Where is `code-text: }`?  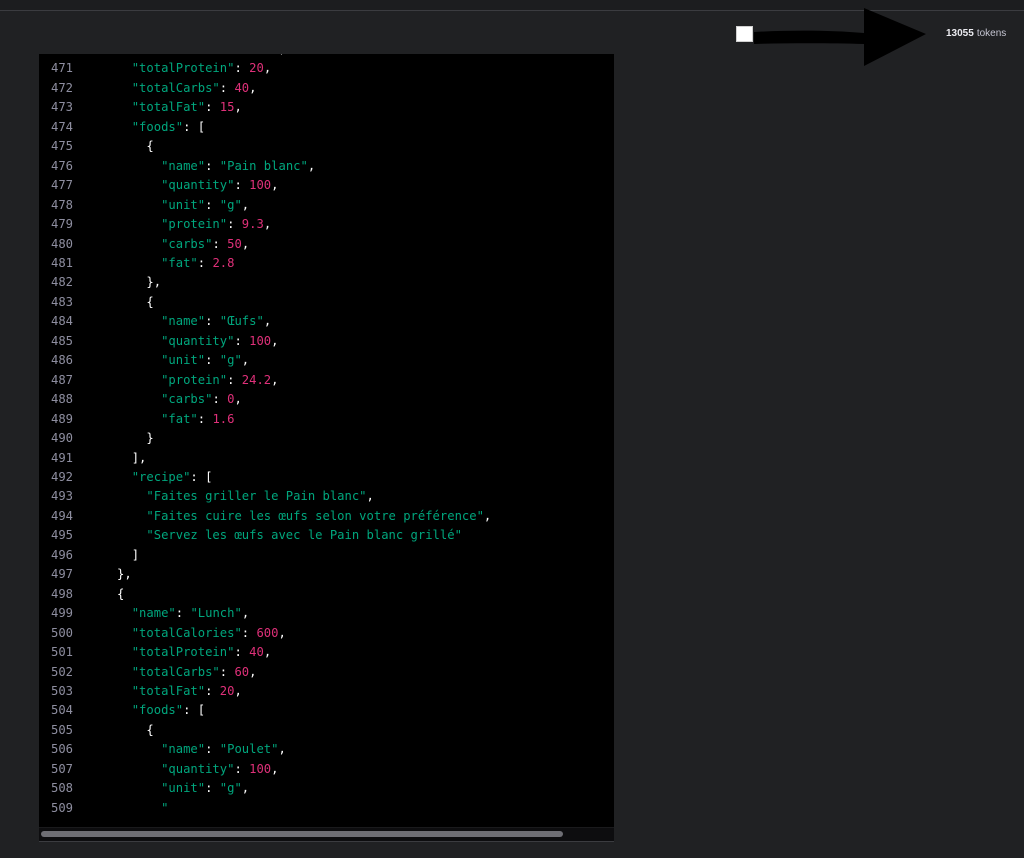
code-text: } is located at coordinates (113, 438).